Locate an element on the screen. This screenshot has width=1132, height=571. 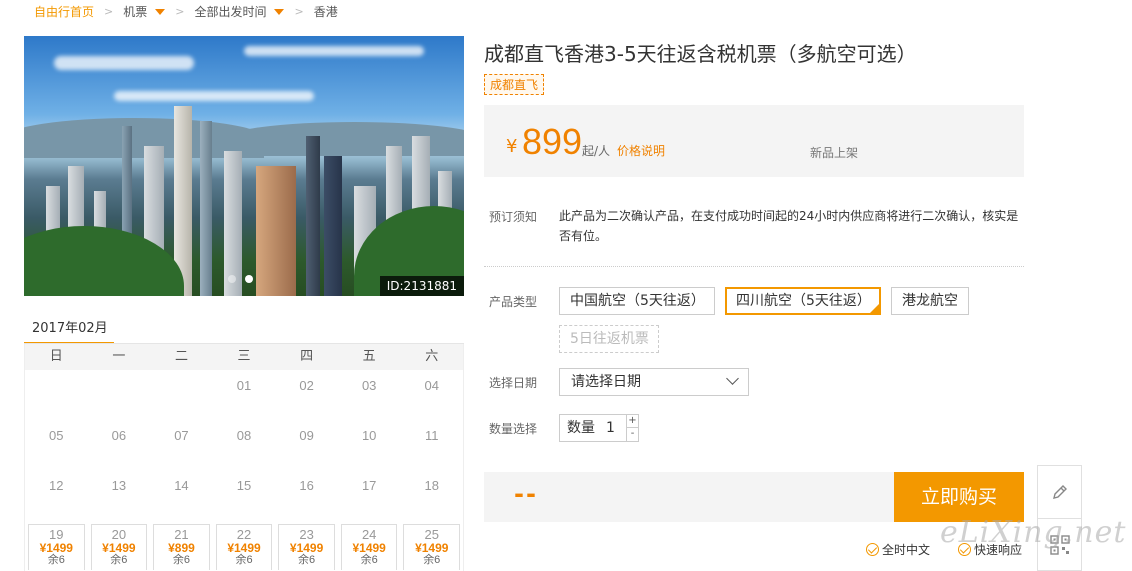
carousel-dot-active is located at coordinates (249, 279).